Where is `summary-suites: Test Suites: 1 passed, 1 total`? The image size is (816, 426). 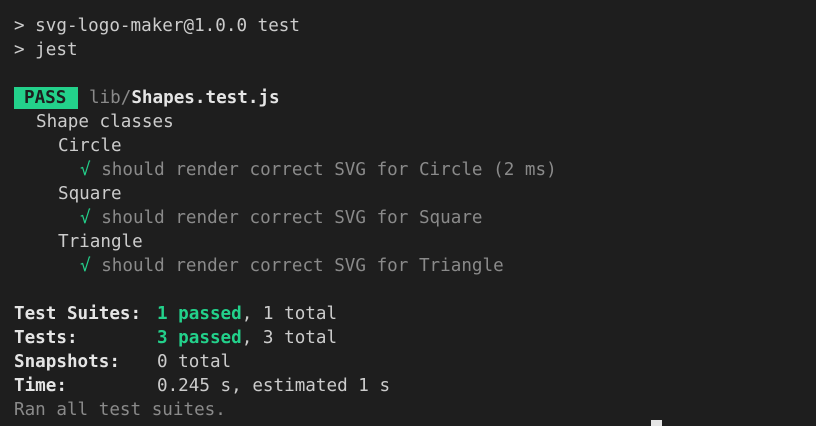 summary-suites: Test Suites: 1 passed, 1 total is located at coordinates (415, 314).